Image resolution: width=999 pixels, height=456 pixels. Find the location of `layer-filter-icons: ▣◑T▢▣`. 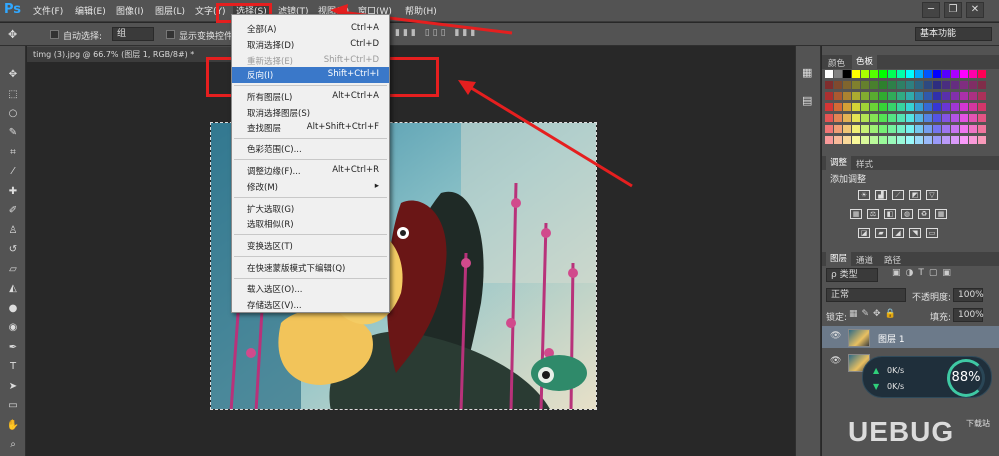

layer-filter-icons: ▣◑T▢▣ is located at coordinates (924, 273).